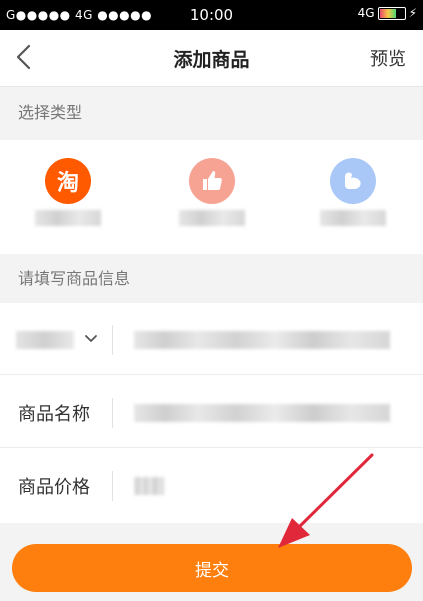 The image size is (423, 601). I want to click on taobao-icon: 淘, so click(68, 181).